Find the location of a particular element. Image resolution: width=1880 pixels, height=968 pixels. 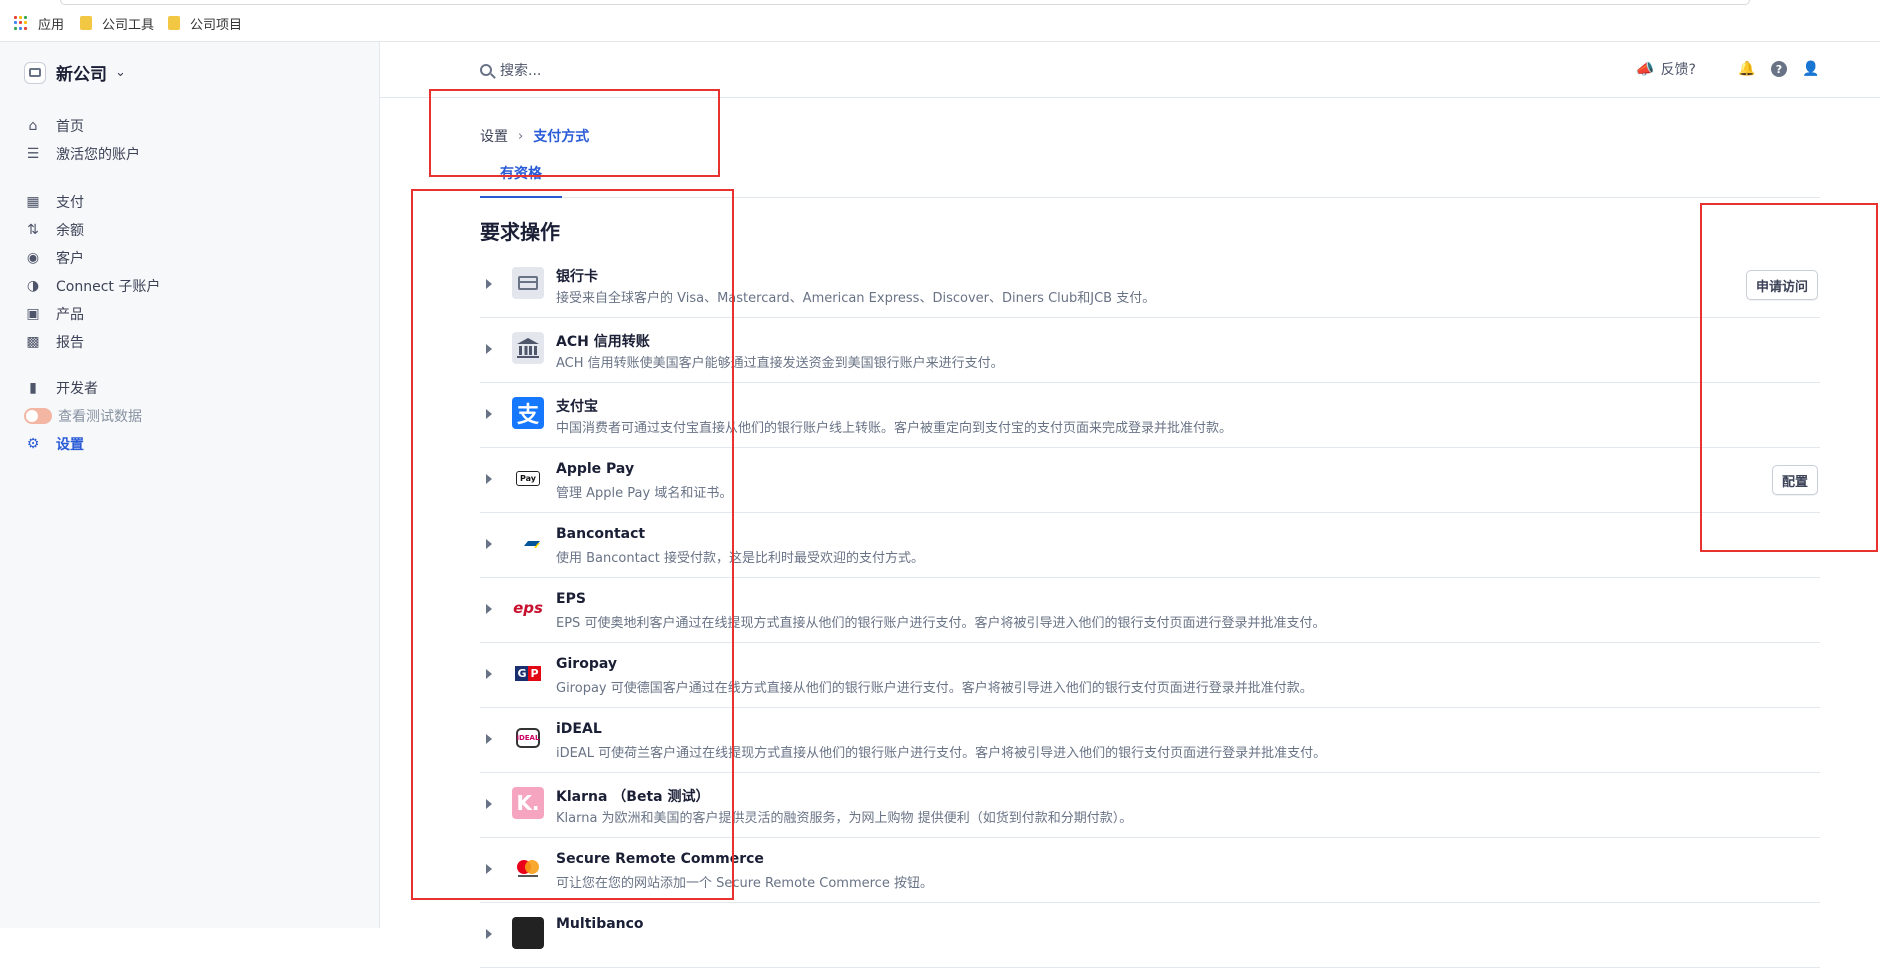

sidebar-item-label: Connect 子账户 is located at coordinates (108, 287).